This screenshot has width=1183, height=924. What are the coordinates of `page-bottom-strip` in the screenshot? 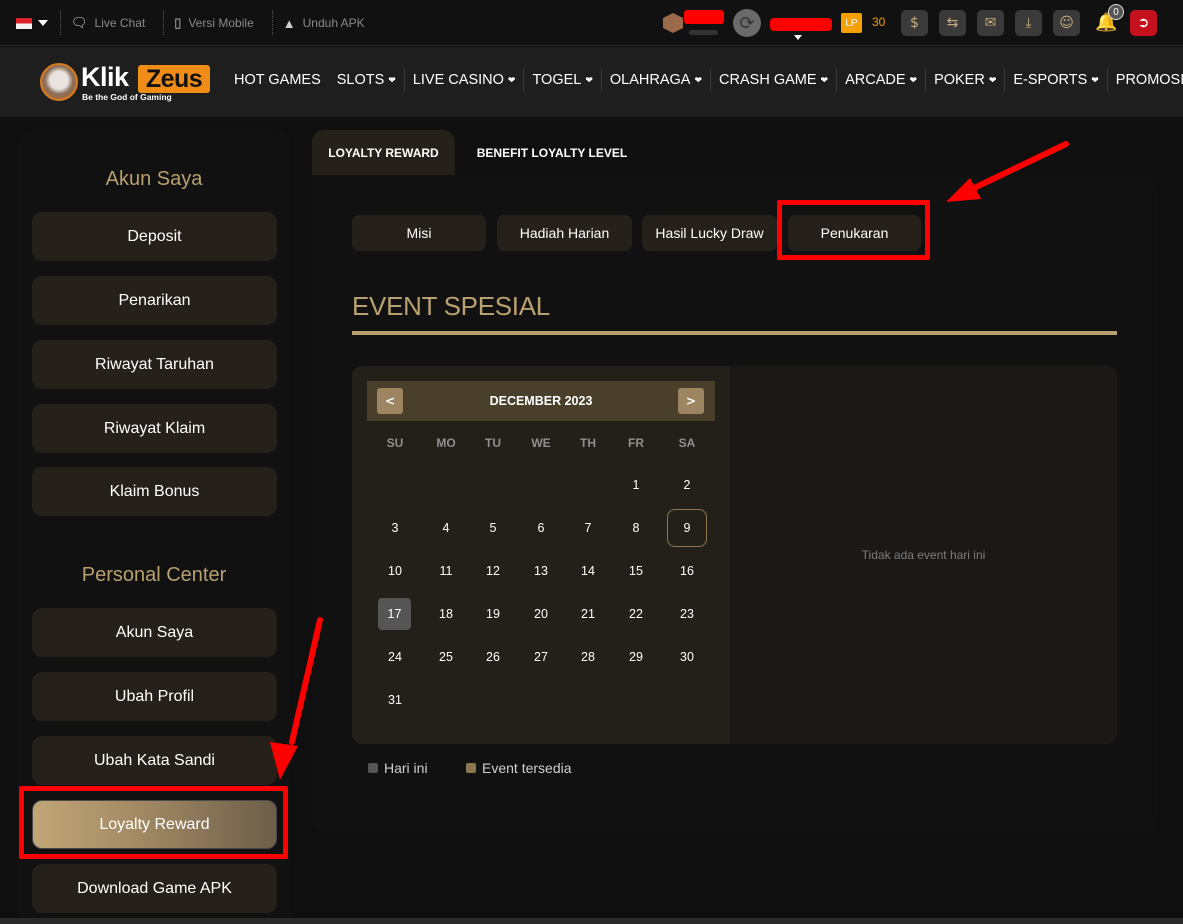 It's located at (591, 921).